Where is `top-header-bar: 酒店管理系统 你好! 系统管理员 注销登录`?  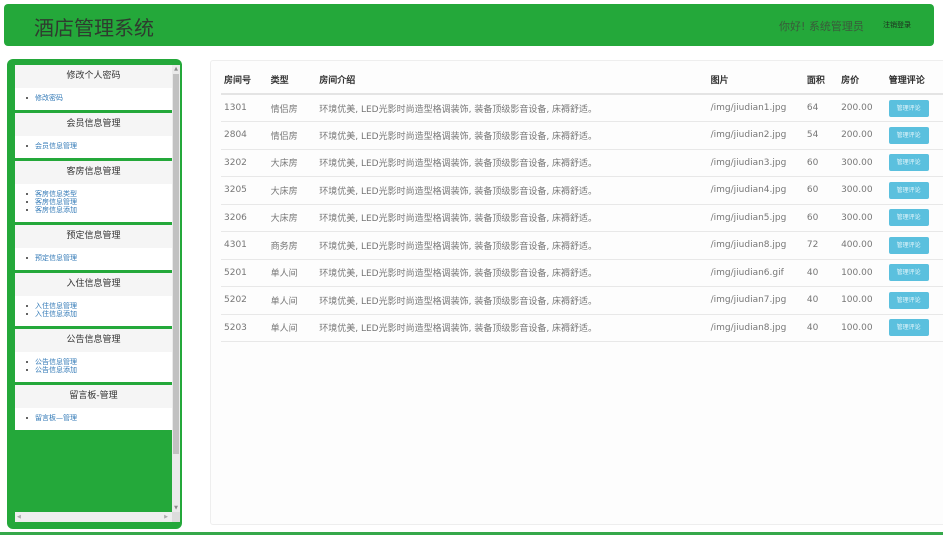 top-header-bar: 酒店管理系统 你好! 系统管理员 注销登录 is located at coordinates (469, 25).